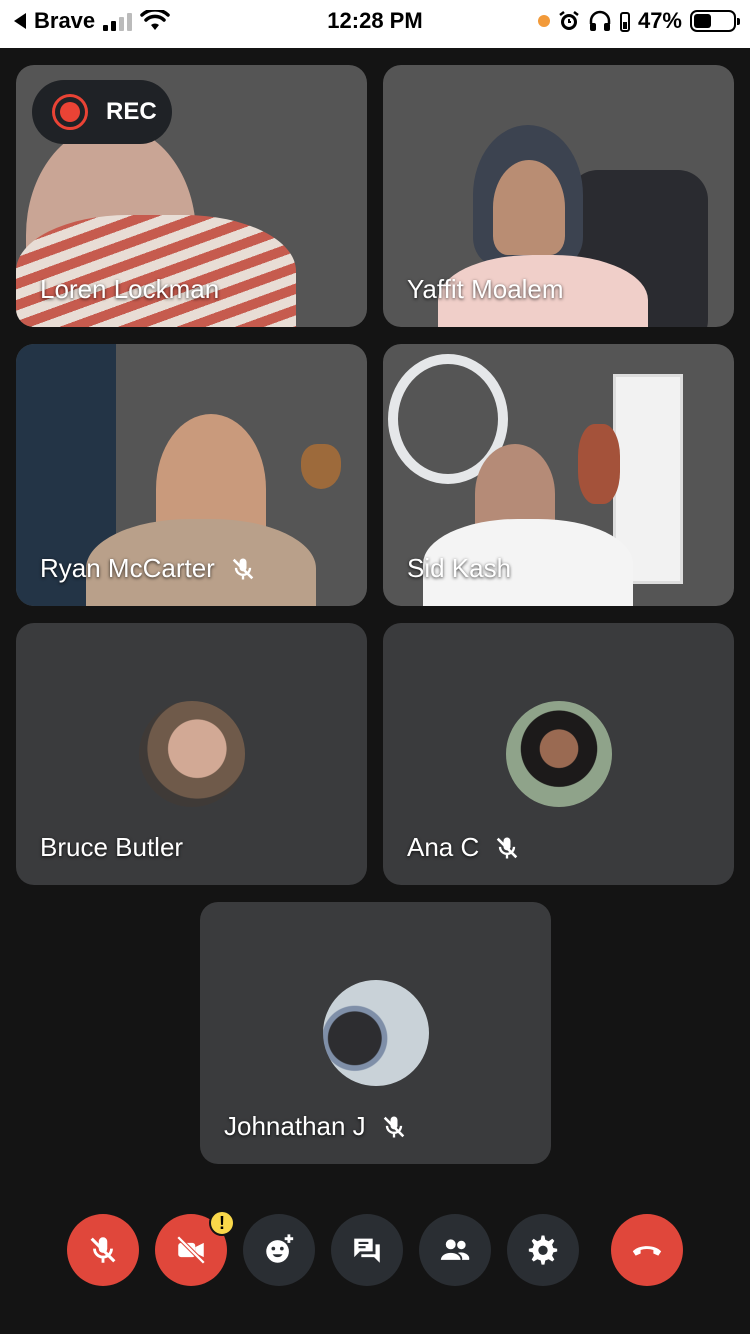  I want to click on chat-button, so click(367, 1250).